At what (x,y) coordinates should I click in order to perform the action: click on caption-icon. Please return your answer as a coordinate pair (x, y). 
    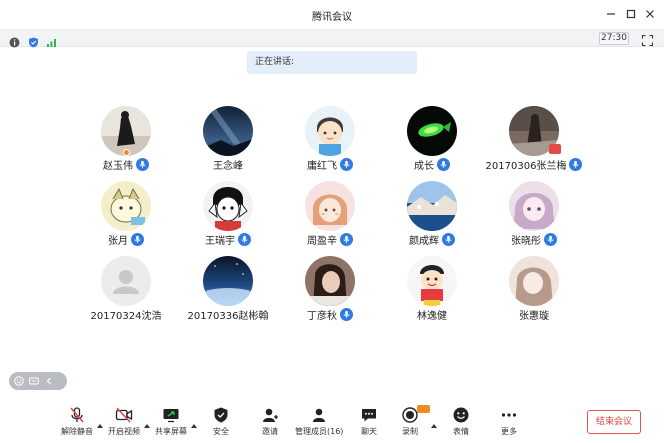
    Looking at the image, I should click on (34, 381).